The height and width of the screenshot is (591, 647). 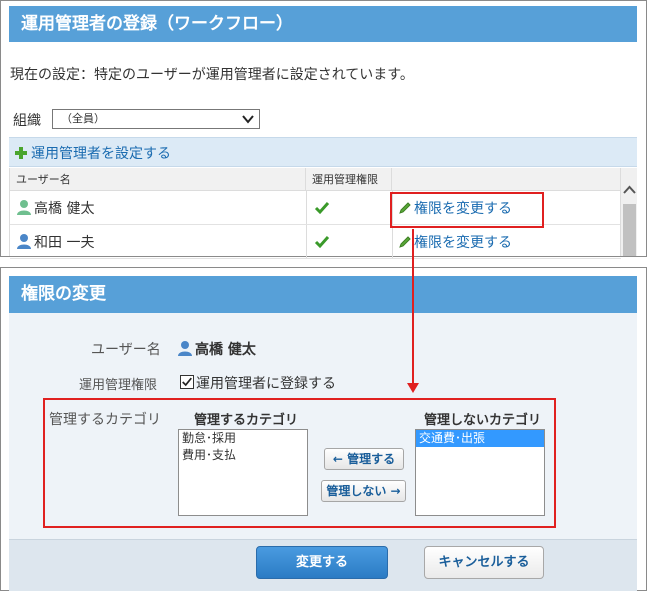 I want to click on scroll-thumb, so click(x=629, y=230).